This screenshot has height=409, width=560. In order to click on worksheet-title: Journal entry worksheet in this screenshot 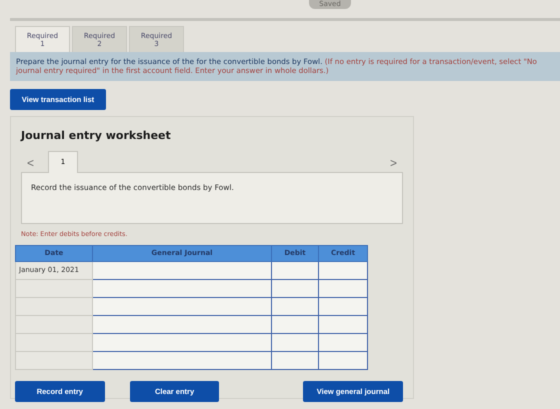, I will do `click(96, 135)`.